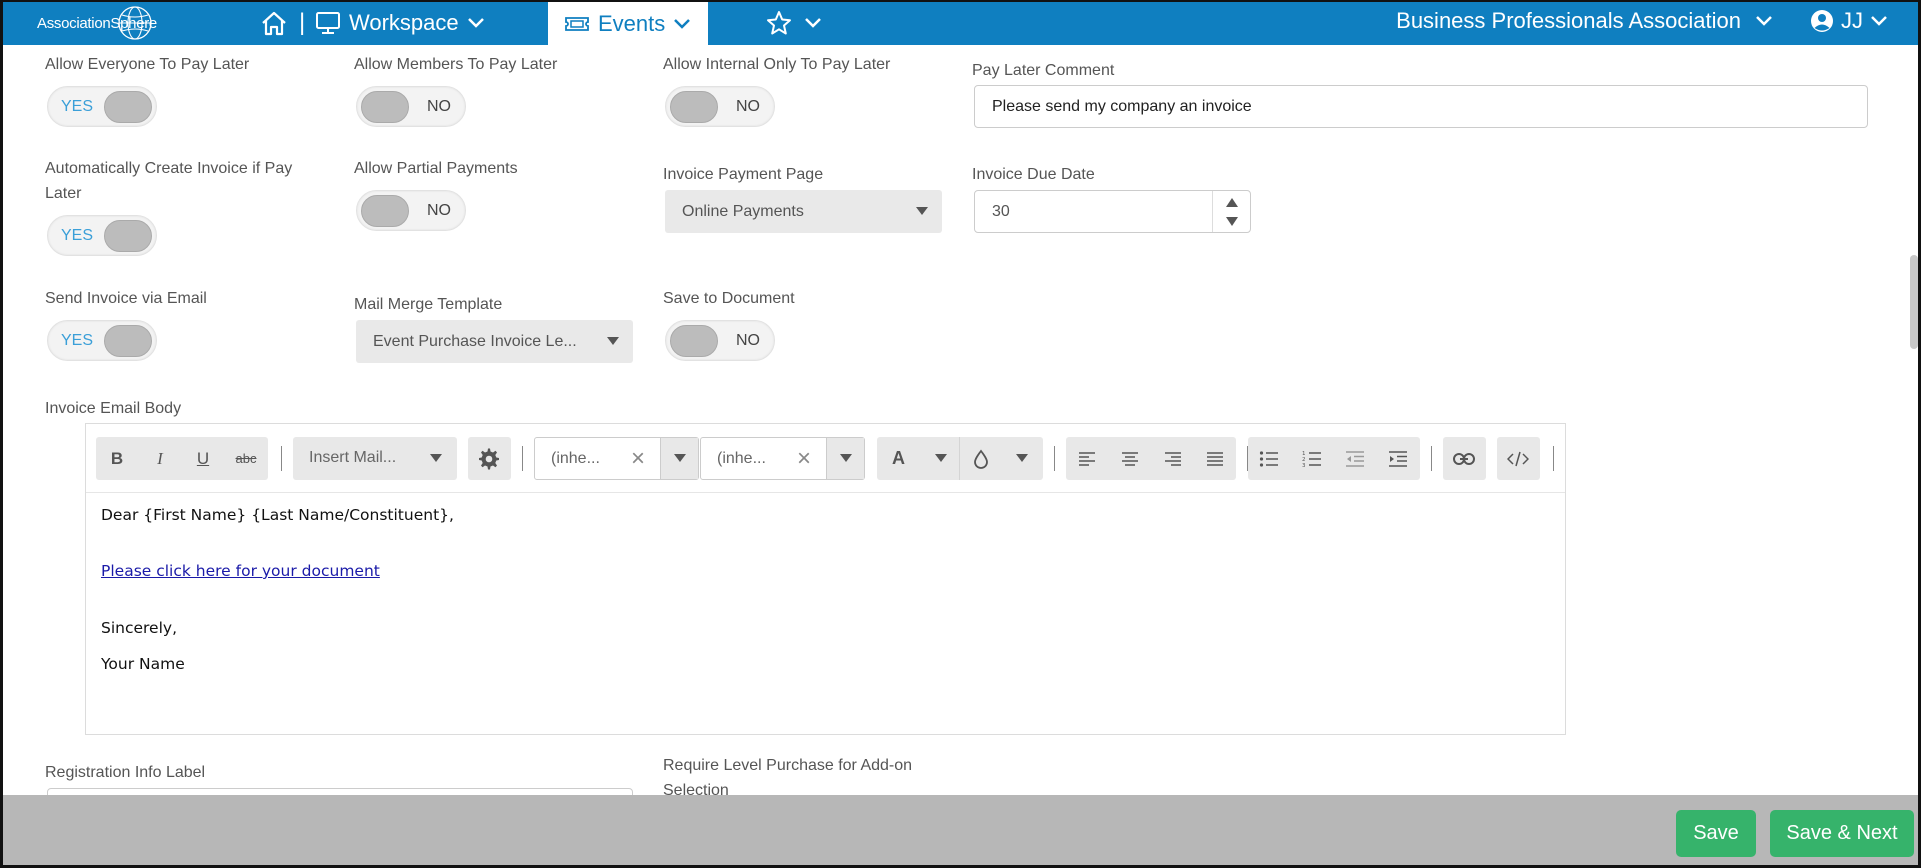 The width and height of the screenshot is (1921, 868). What do you see at coordinates (203, 458) in the screenshot?
I see `underline-button: U` at bounding box center [203, 458].